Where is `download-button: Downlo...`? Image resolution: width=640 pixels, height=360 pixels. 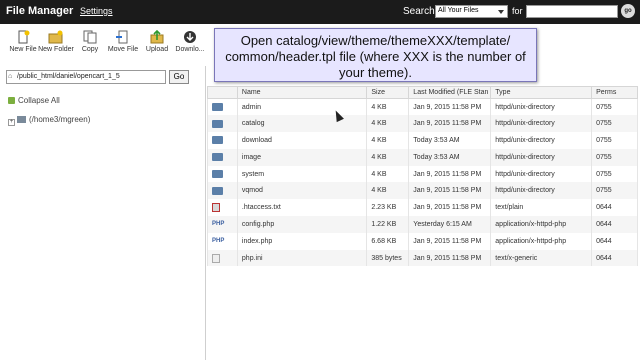
download-button: Downlo... is located at coordinates (190, 42).